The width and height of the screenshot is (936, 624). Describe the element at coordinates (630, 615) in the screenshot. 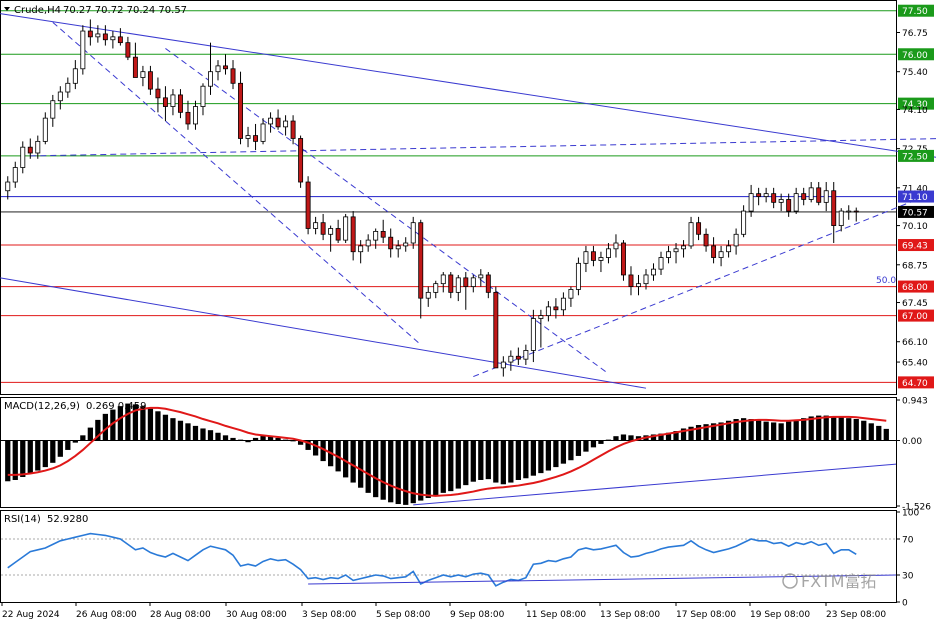

I see `time-tick-label: 13 Sep 08:00` at that location.